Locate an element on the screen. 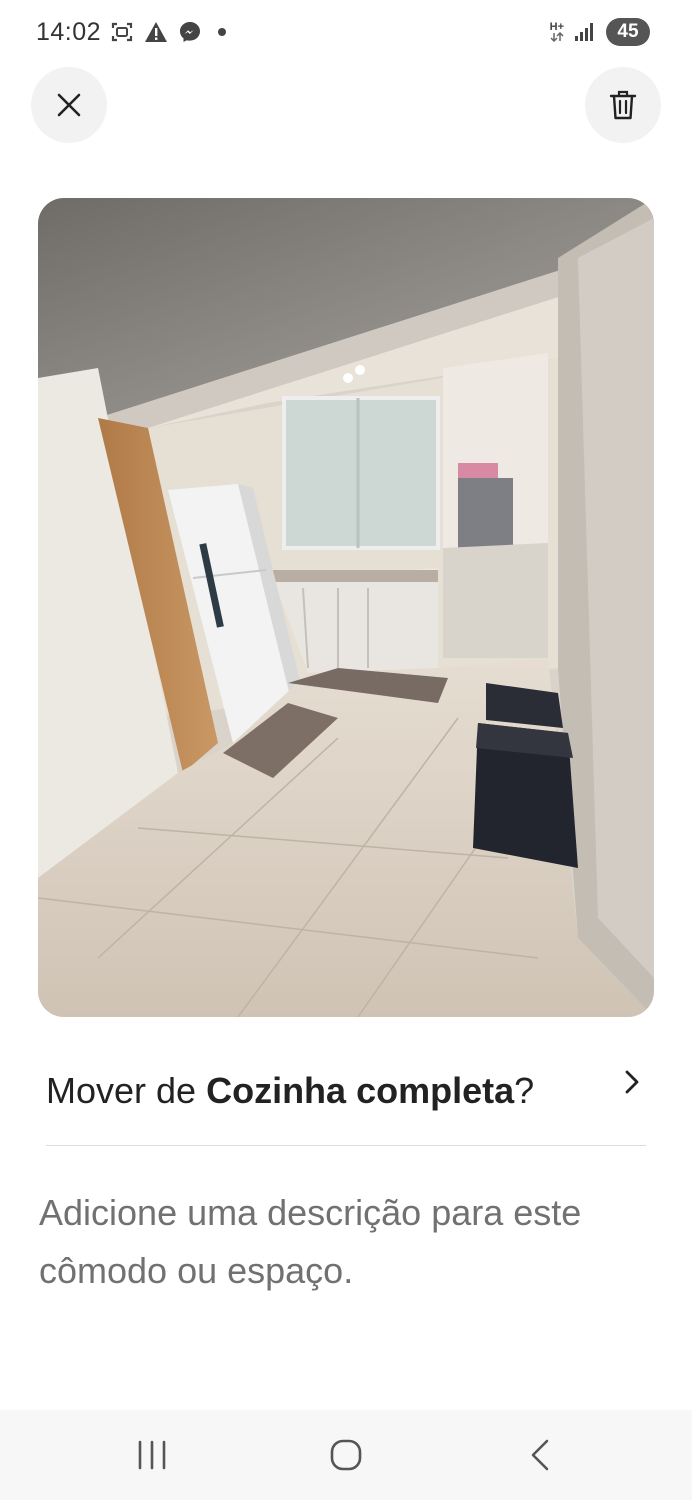 The width and height of the screenshot is (692, 1500). battery-indicator: 45 is located at coordinates (628, 32).